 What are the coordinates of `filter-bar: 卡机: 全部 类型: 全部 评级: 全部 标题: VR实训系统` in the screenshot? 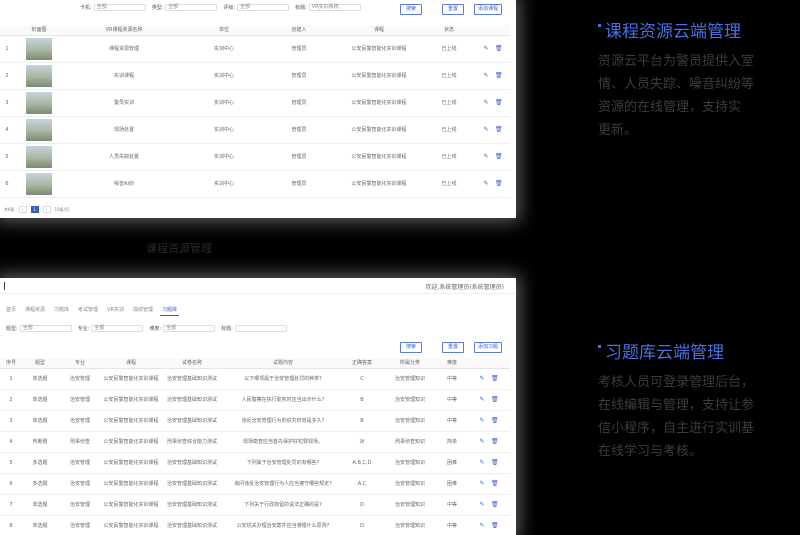 It's located at (258, 7).